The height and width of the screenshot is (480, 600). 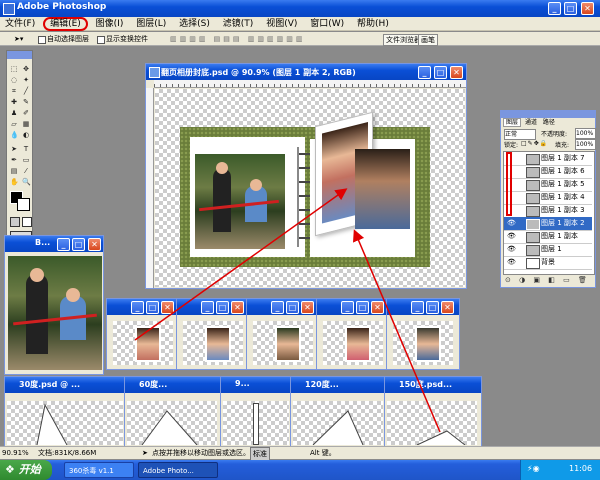 What do you see at coordinates (14, 91) in the screenshot?
I see `crop-tool-icon: ⌗` at bounding box center [14, 91].